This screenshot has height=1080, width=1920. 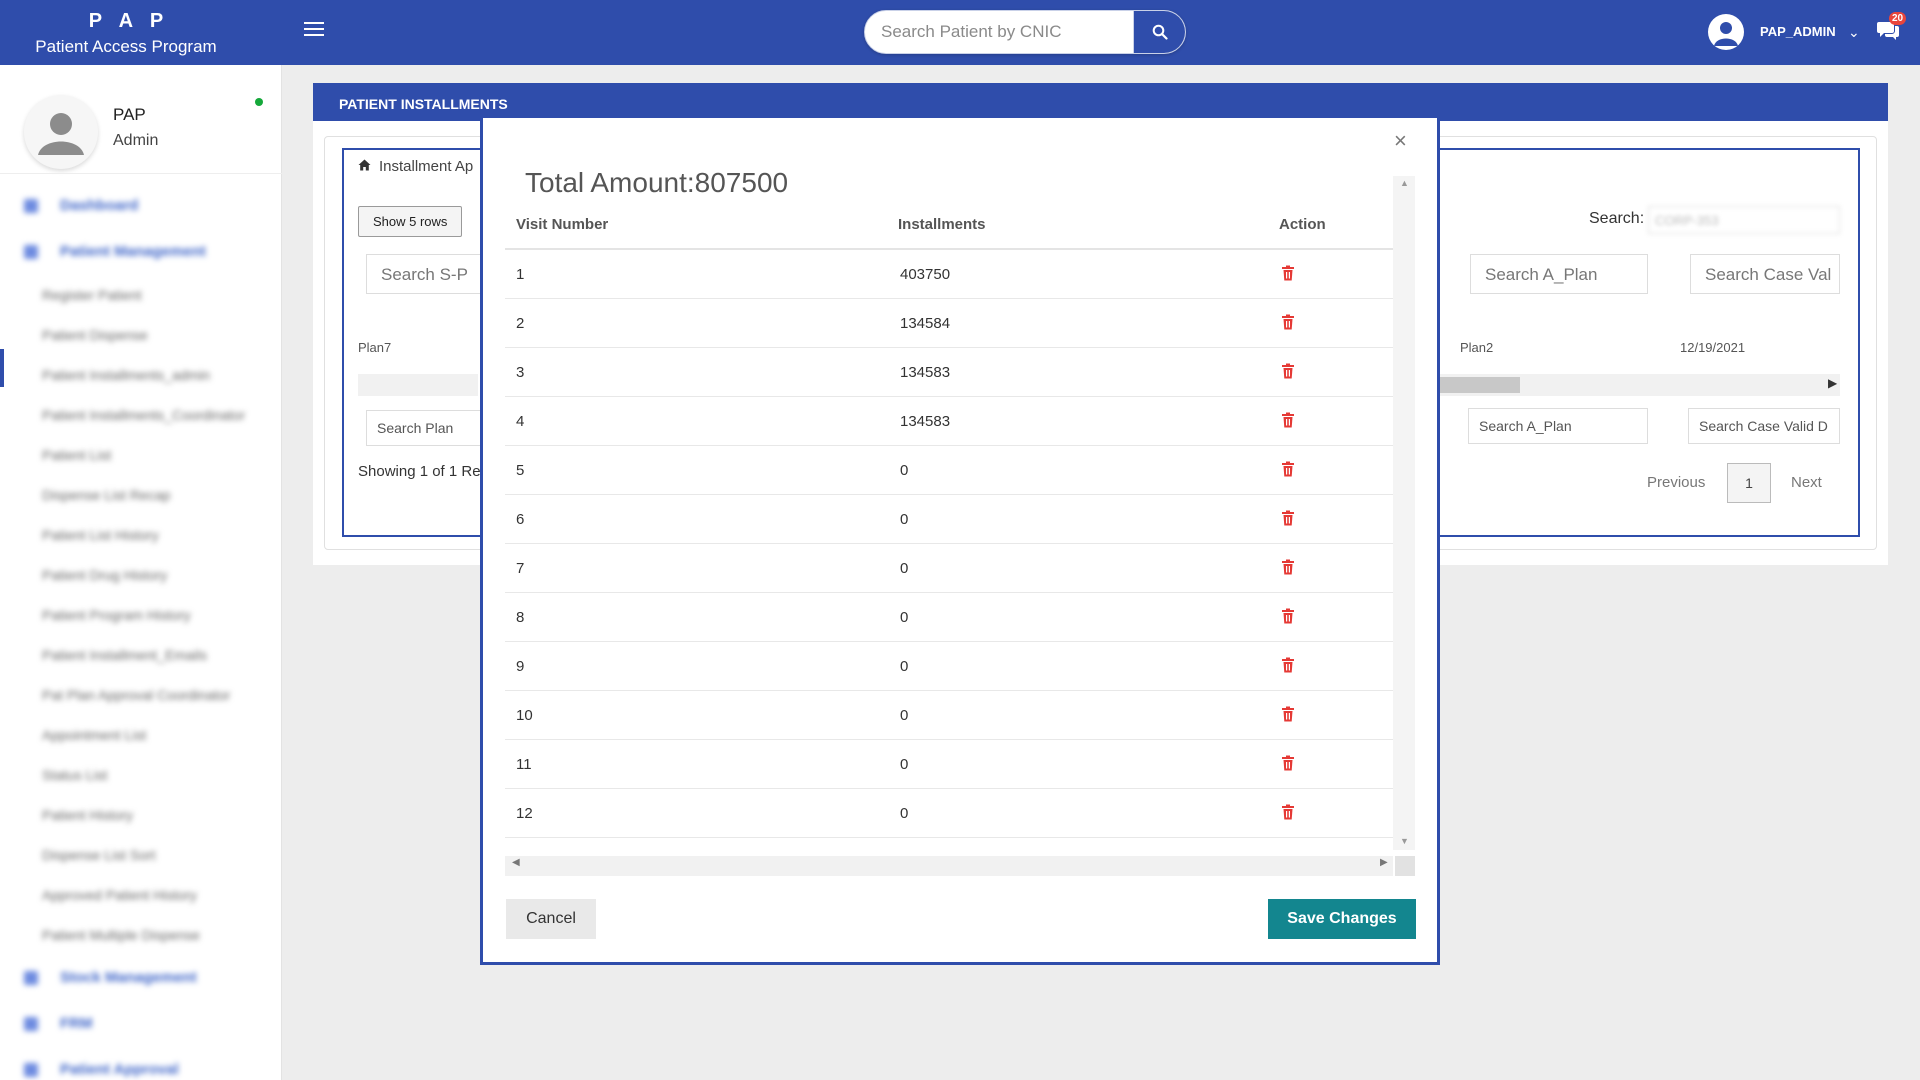 What do you see at coordinates (1404, 513) in the screenshot?
I see `vertical-scrollbar` at bounding box center [1404, 513].